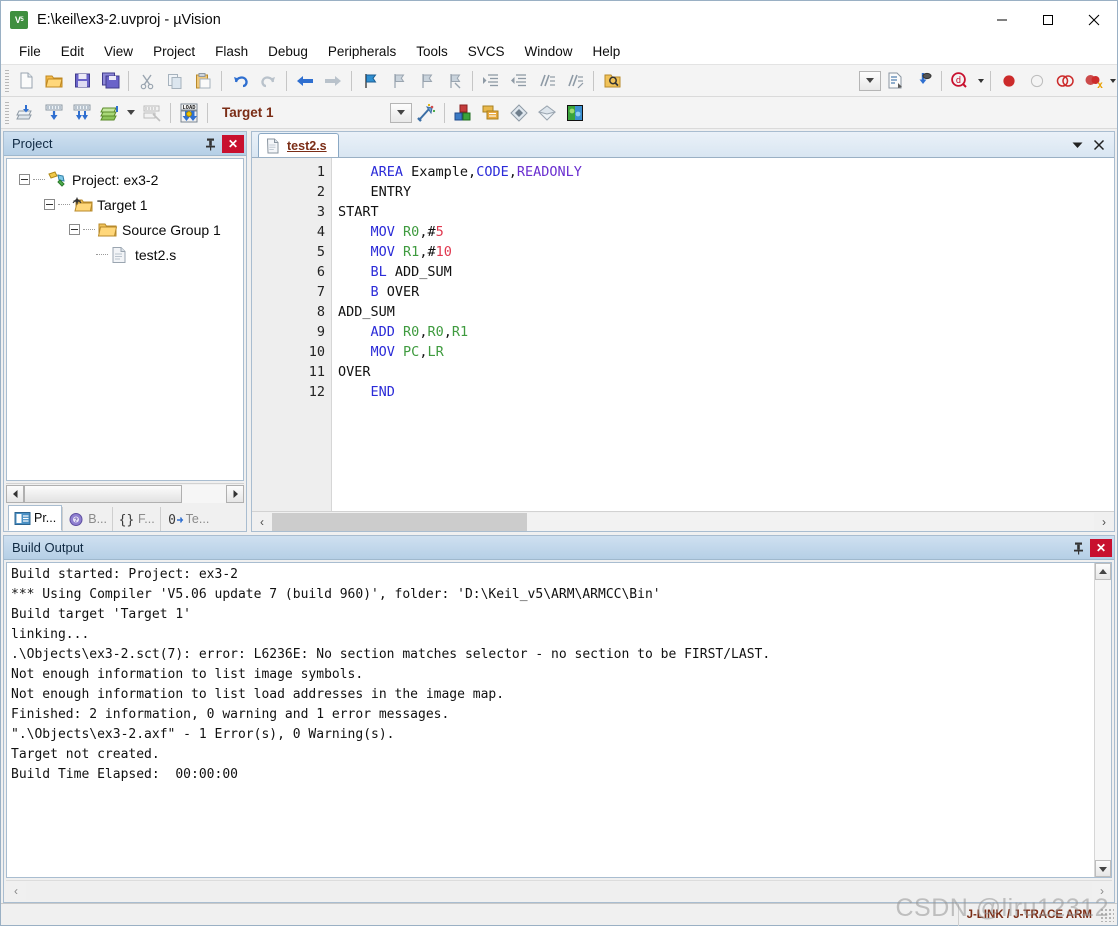 This screenshot has height=926, width=1118. I want to click on scroll-thumb, so click(103, 493).